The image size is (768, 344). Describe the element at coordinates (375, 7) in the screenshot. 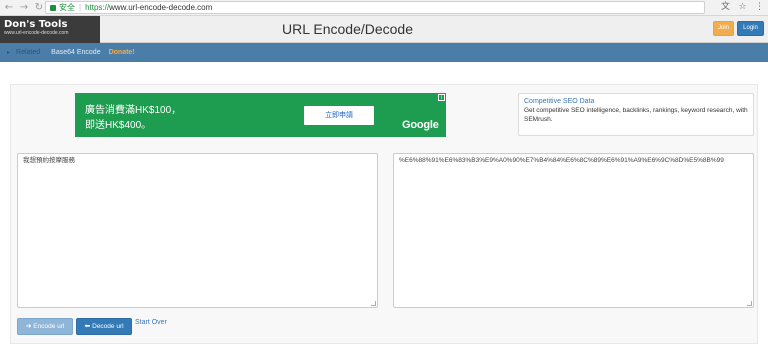

I see `address-bar: 安全 | https://www.url-encode-decode.com` at that location.